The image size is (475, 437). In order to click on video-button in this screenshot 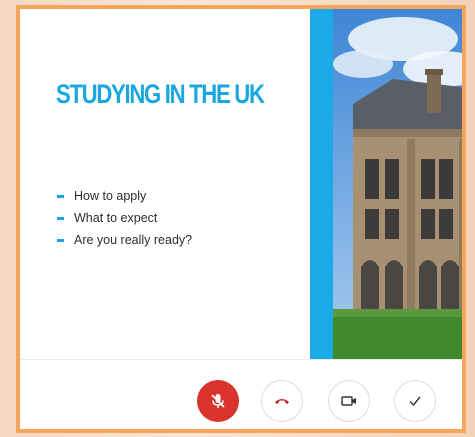, I will do `click(349, 401)`.